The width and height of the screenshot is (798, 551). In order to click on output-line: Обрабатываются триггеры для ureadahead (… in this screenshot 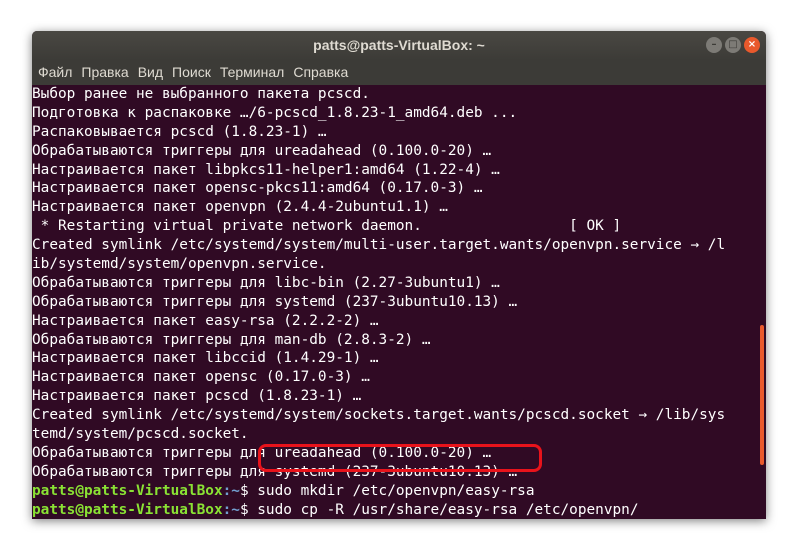, I will do `click(262, 150)`.